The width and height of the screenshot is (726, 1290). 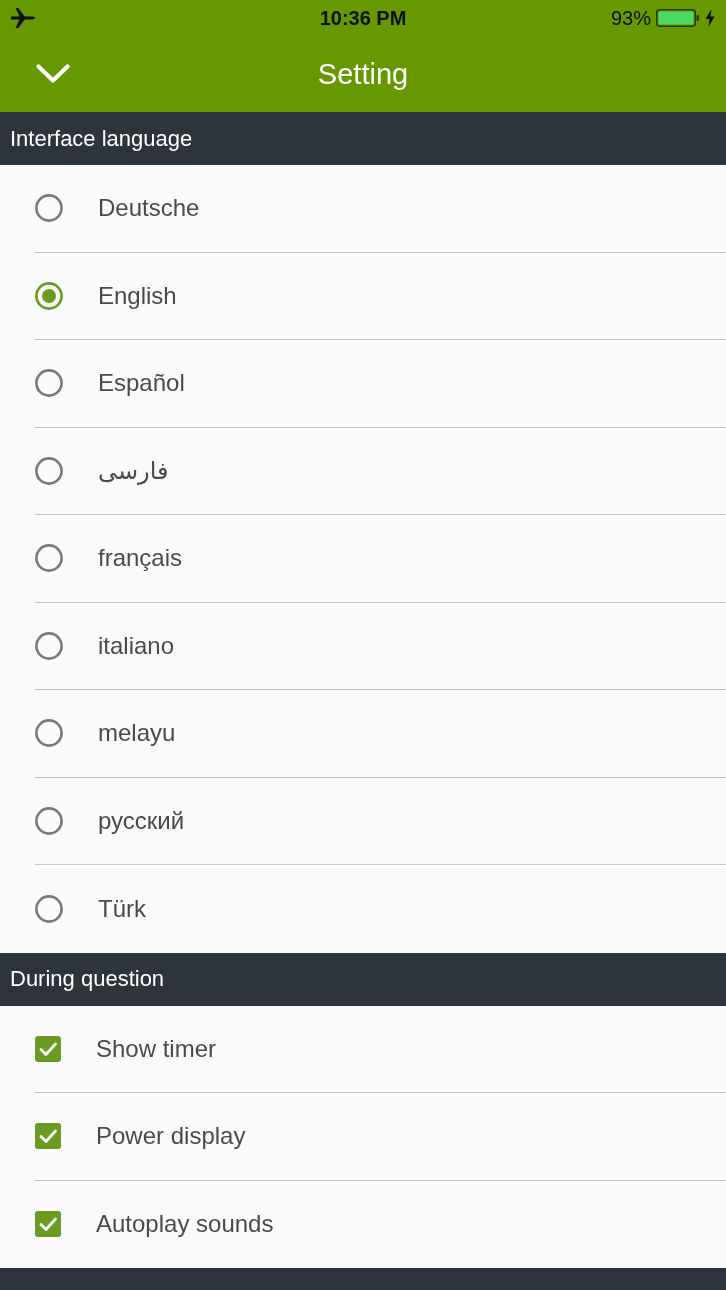 What do you see at coordinates (710, 18) in the screenshot?
I see `charging-bolt-icon` at bounding box center [710, 18].